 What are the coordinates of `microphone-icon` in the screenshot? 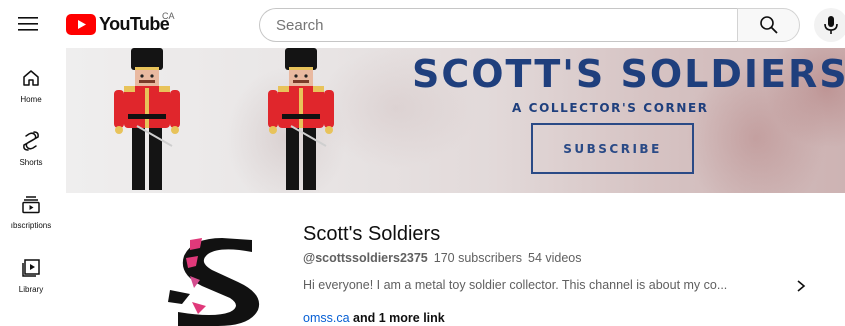 It's located at (831, 25).